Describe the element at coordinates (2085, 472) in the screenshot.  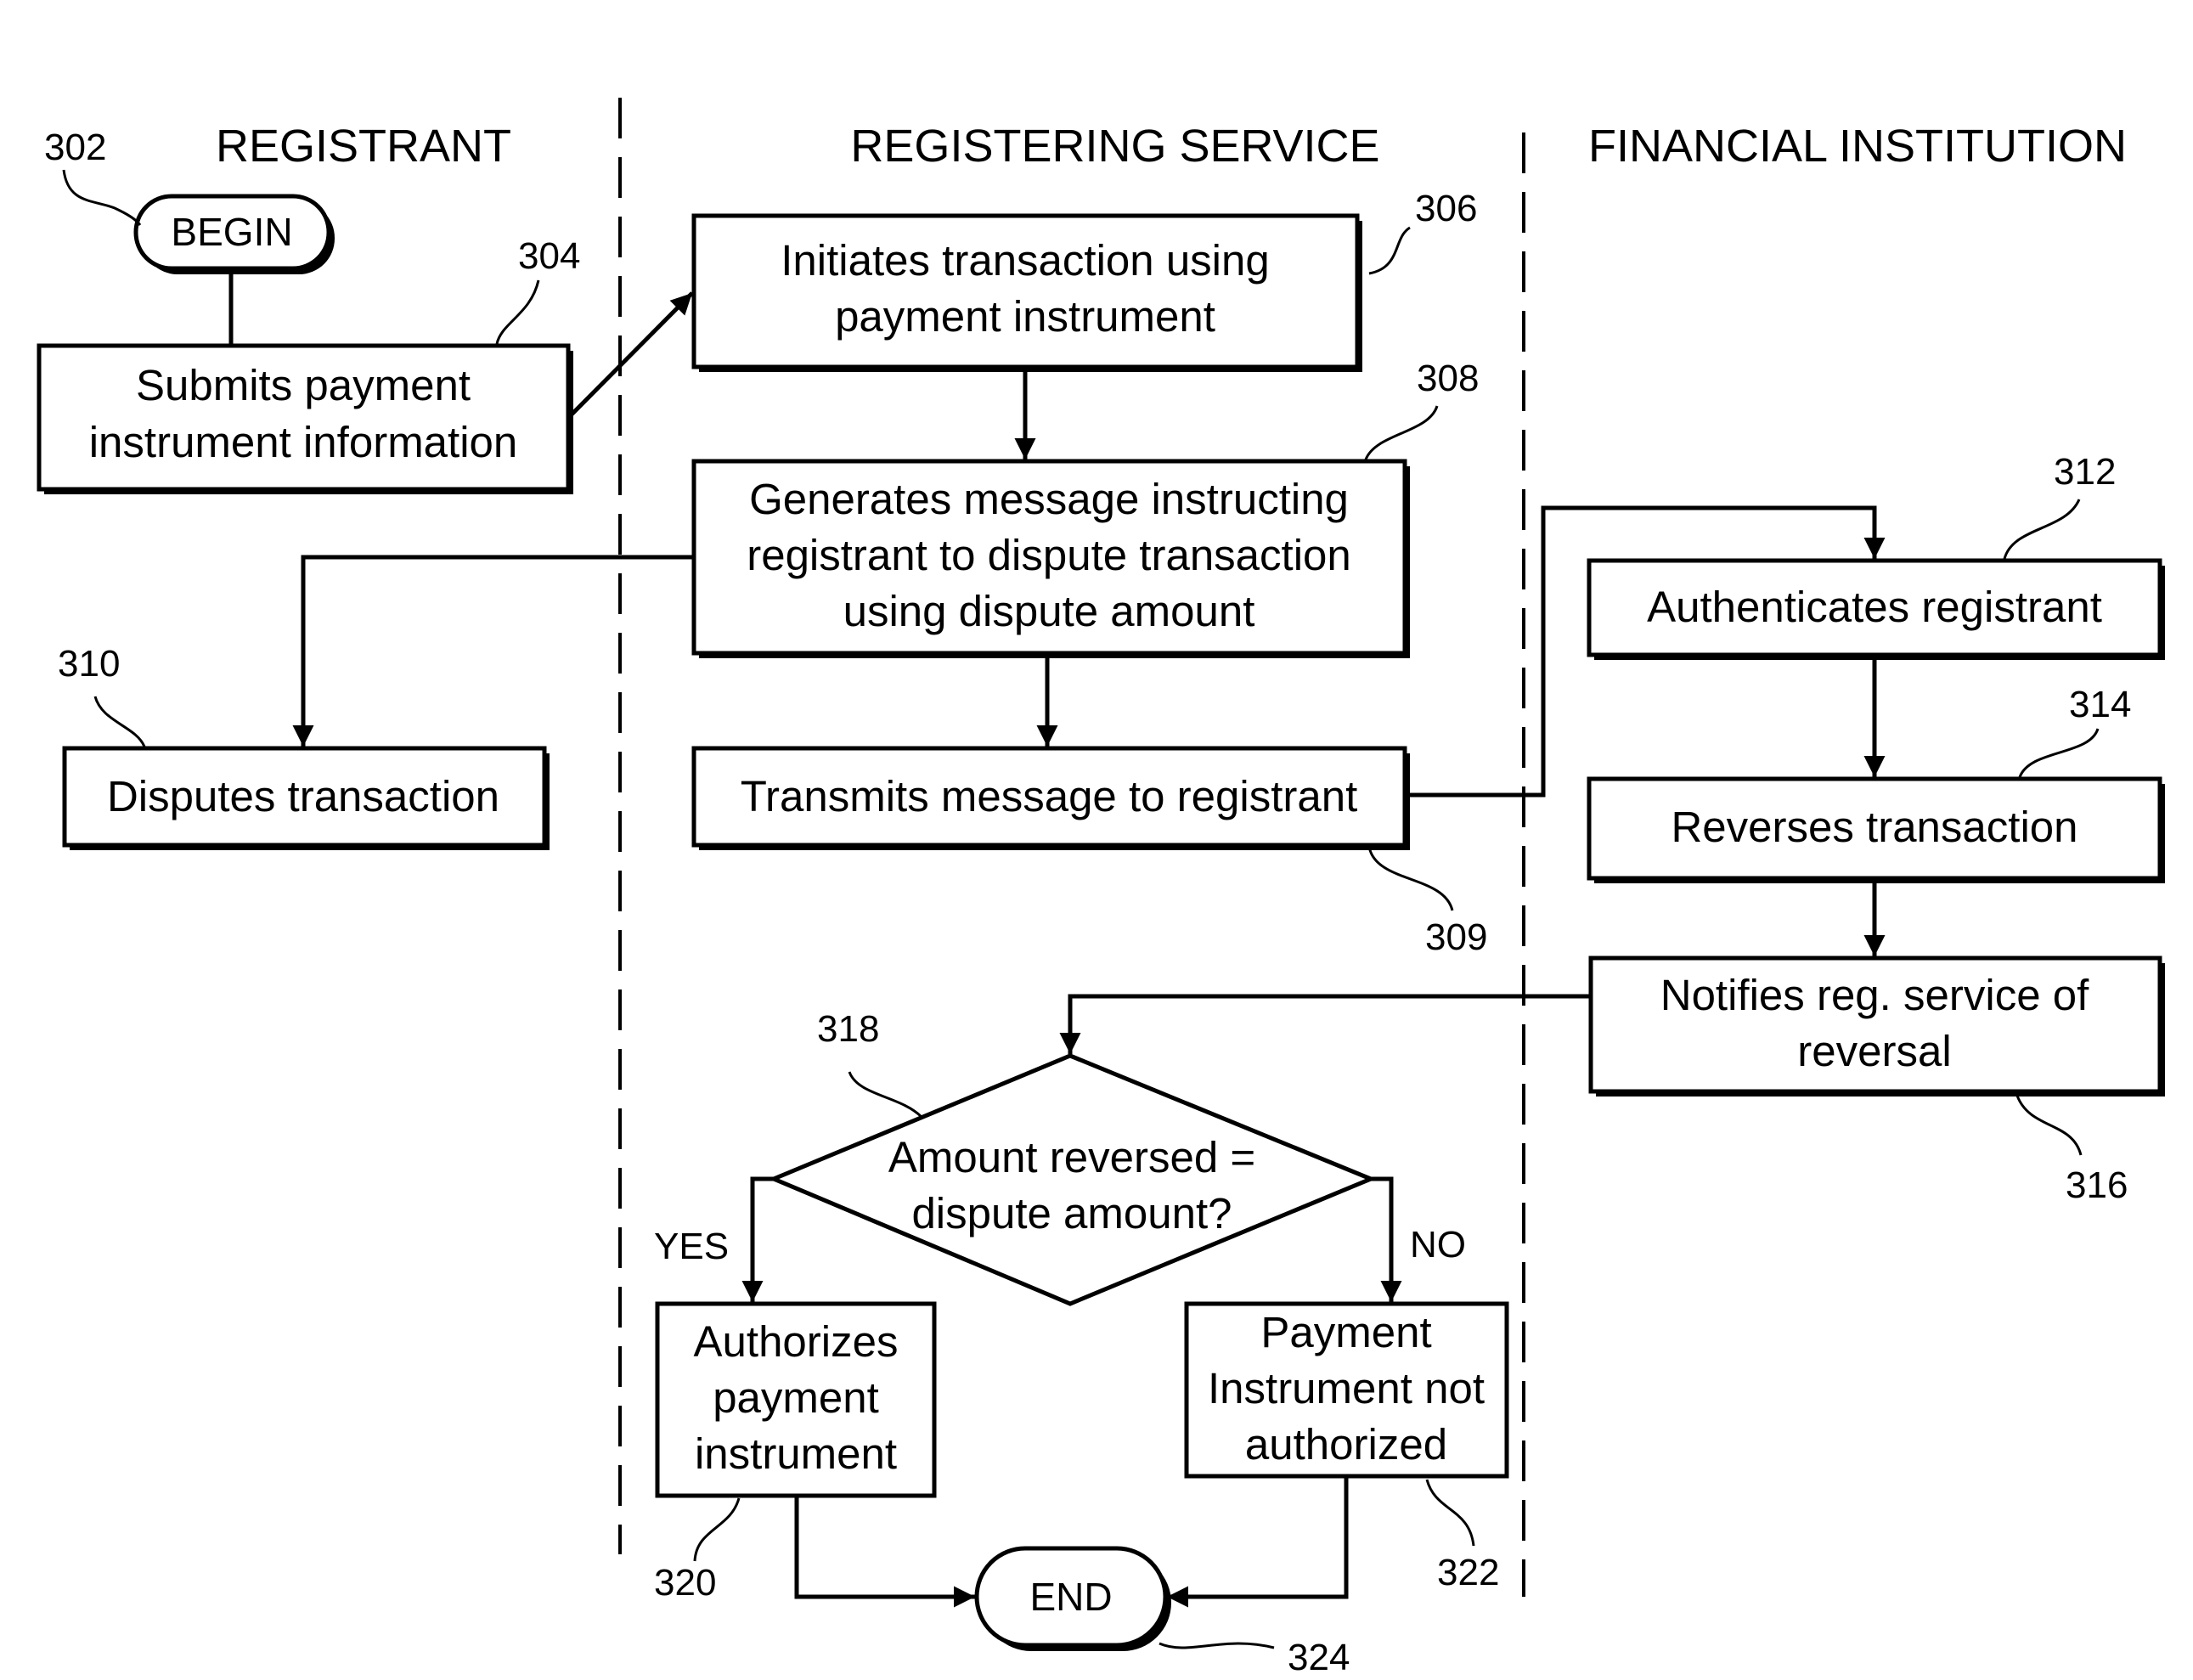
I see `ref-312: 312` at that location.